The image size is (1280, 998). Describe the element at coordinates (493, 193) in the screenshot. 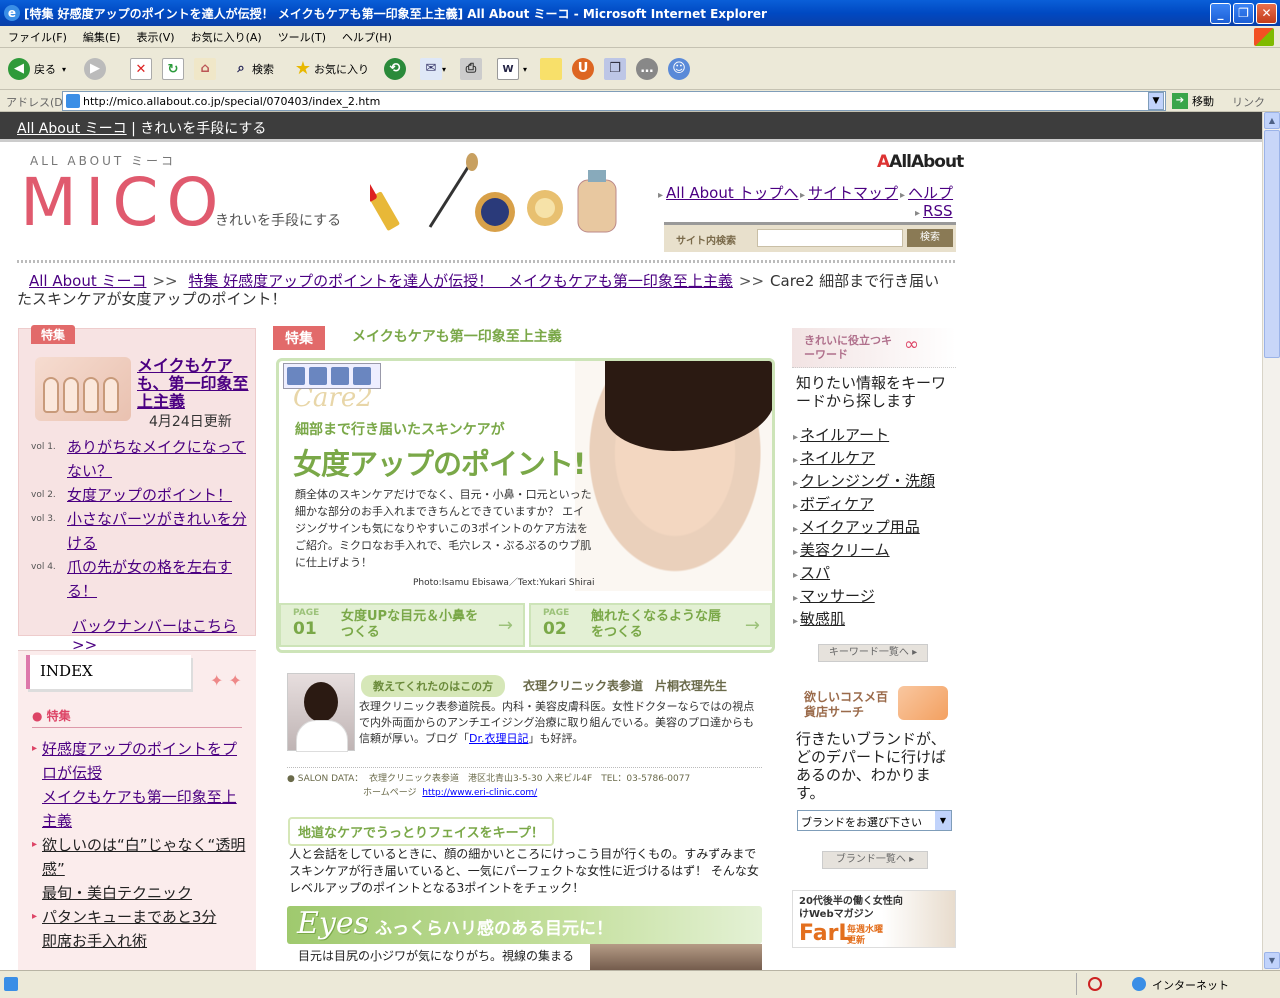

I see `cosmetics-illustration` at that location.